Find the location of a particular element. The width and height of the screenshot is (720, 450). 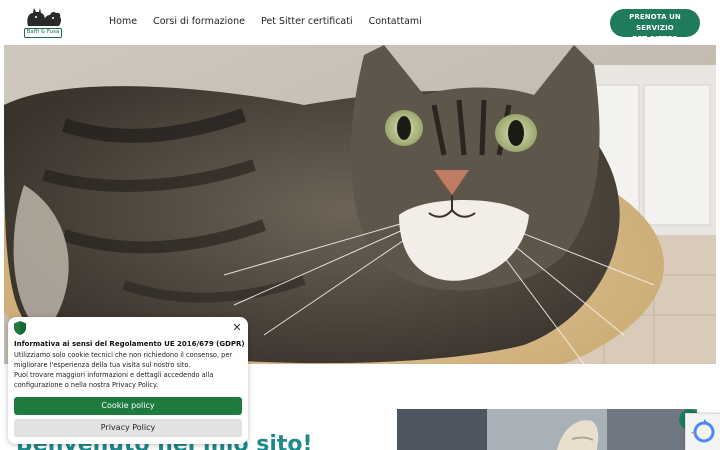

nav-contattami: Contattami is located at coordinates (395, 21).